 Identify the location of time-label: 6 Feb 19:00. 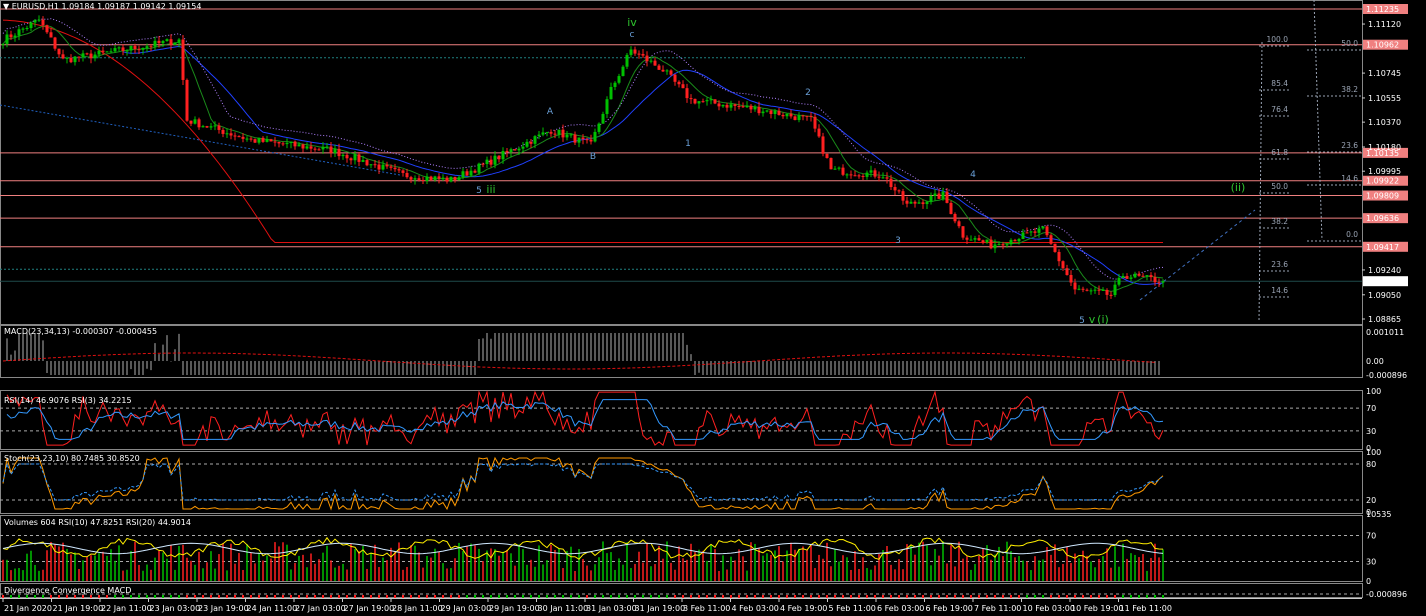
(949, 608).